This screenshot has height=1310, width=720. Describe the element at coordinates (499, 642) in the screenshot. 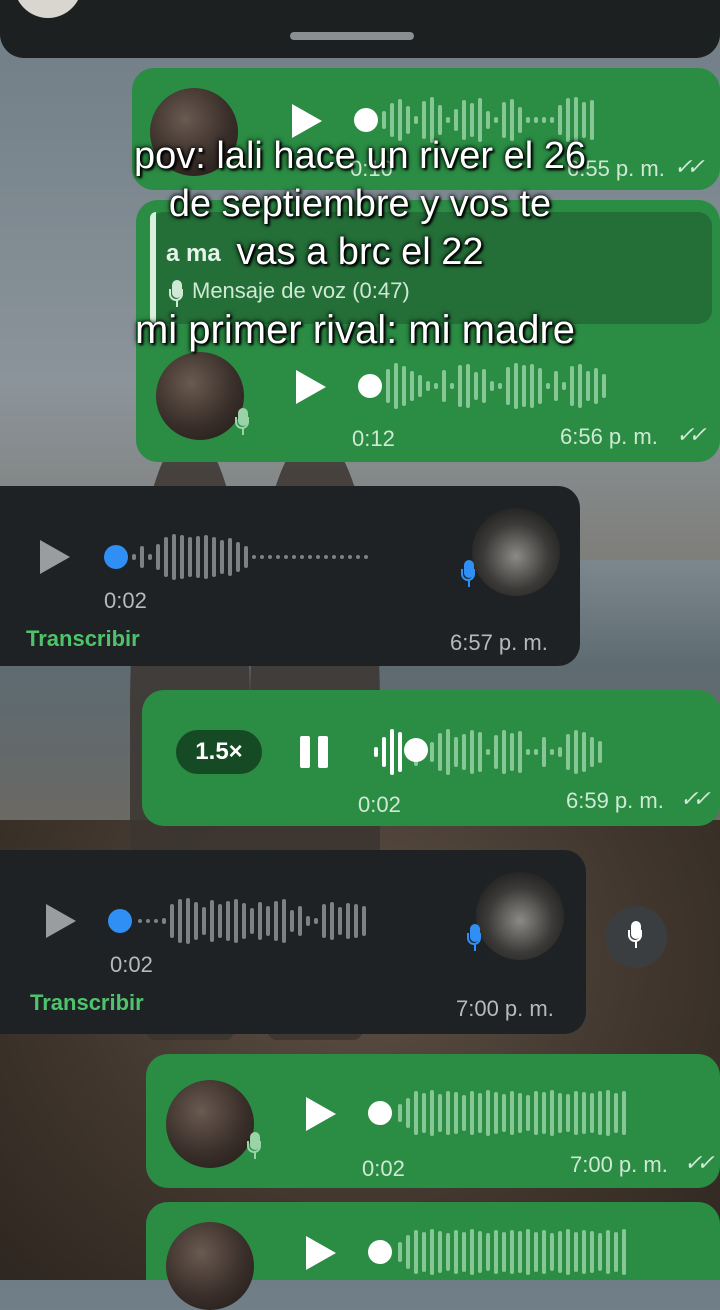

I see `timestamp: 6:57 p. m.` at that location.